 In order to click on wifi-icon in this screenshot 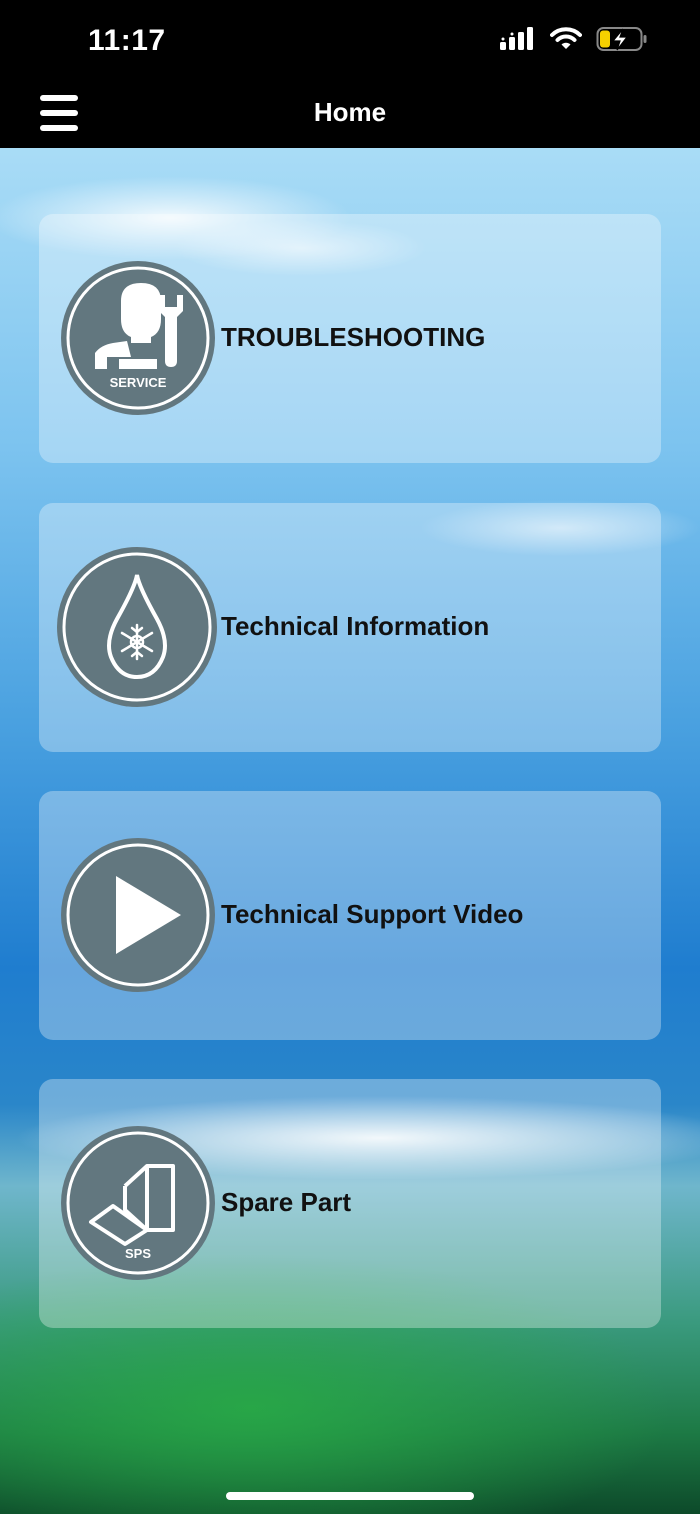, I will do `click(566, 38)`.